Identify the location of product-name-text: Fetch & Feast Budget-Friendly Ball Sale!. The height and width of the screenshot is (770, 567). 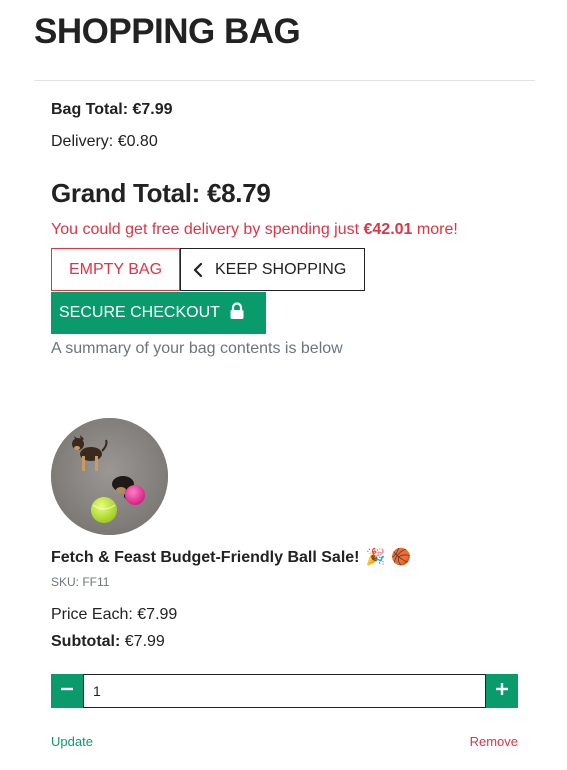
(205, 557).